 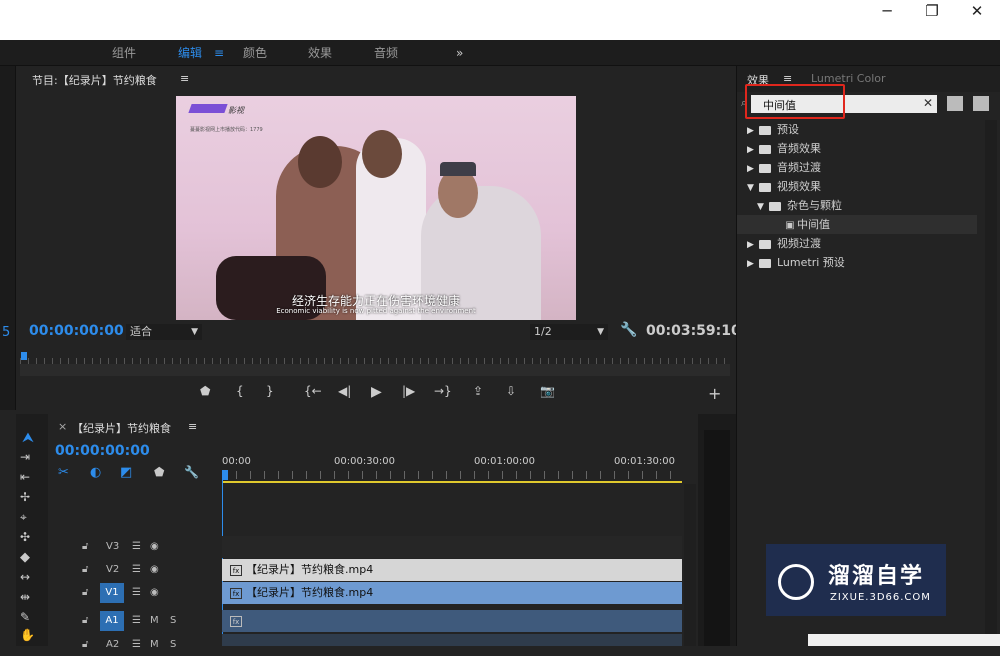 What do you see at coordinates (313, 391) in the screenshot?
I see `go-to-in-button: {←` at bounding box center [313, 391].